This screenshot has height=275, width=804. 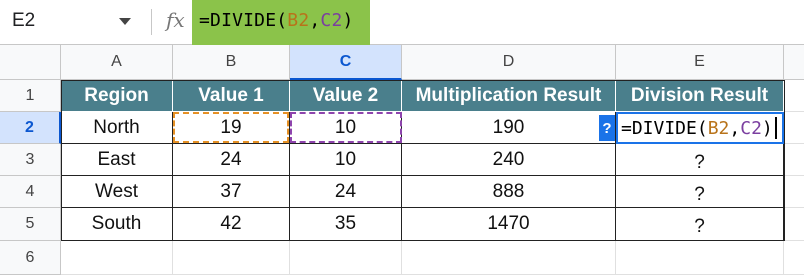 What do you see at coordinates (346, 62) in the screenshot?
I see `column-header-c: C` at bounding box center [346, 62].